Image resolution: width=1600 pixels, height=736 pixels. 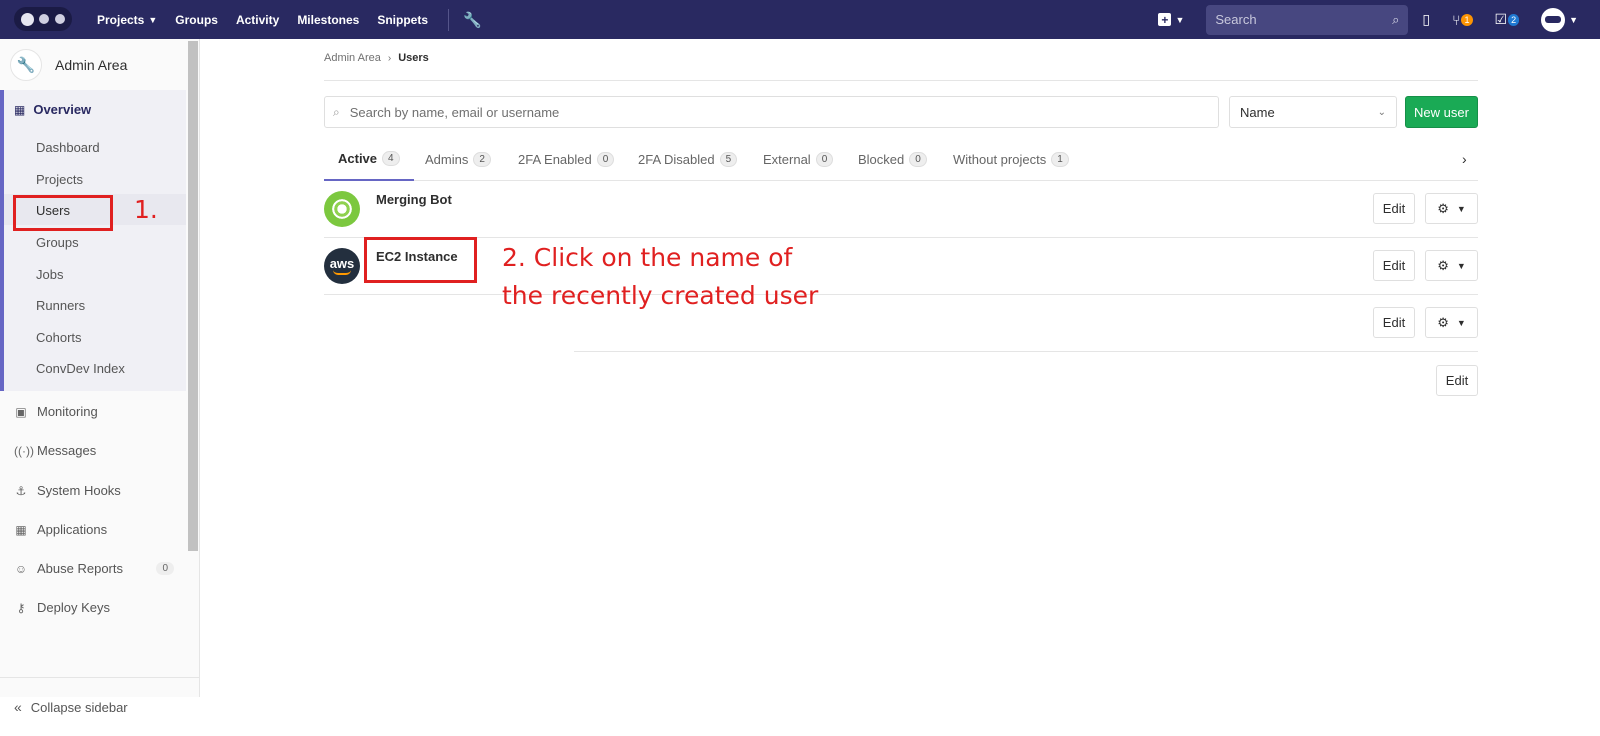 I want to click on sidebar-item-monitoring: ▣ Monitoring, so click(x=94, y=411).